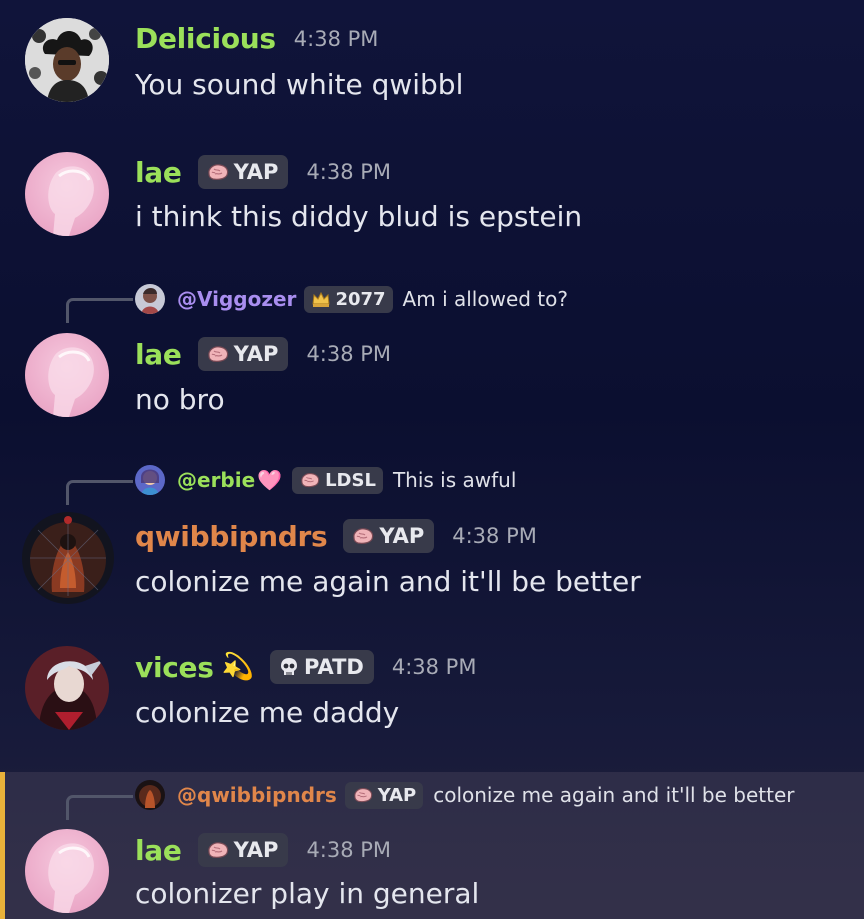  I want to click on reply-text: Am i allowed to?, so click(485, 299).